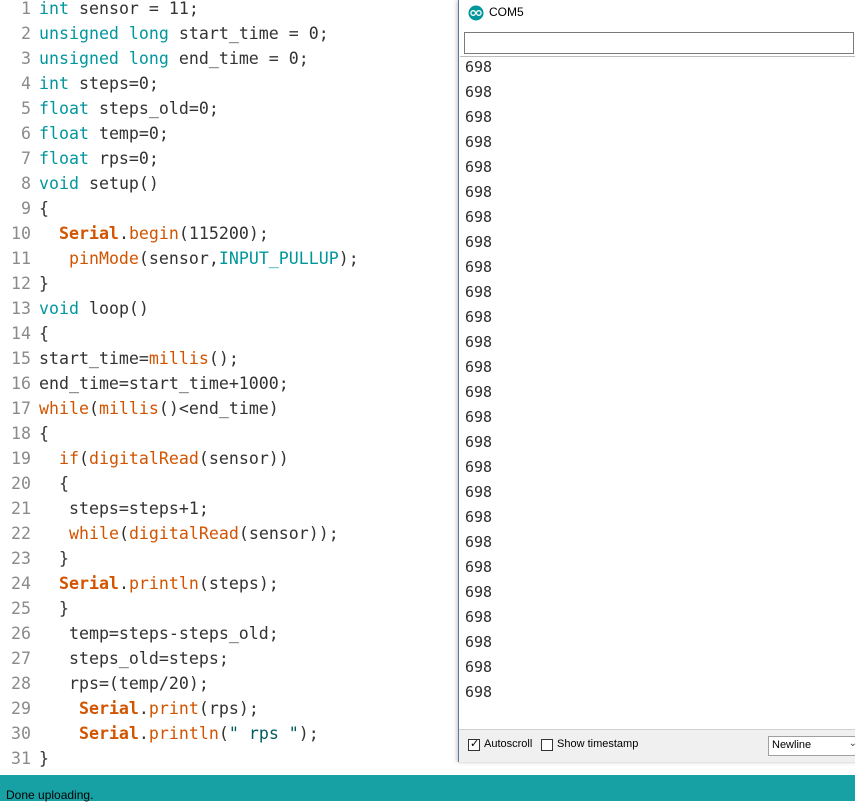 This screenshot has height=802, width=855. Describe the element at coordinates (189, 533) in the screenshot. I see `code-text: while(digitalRead(sensor));` at that location.